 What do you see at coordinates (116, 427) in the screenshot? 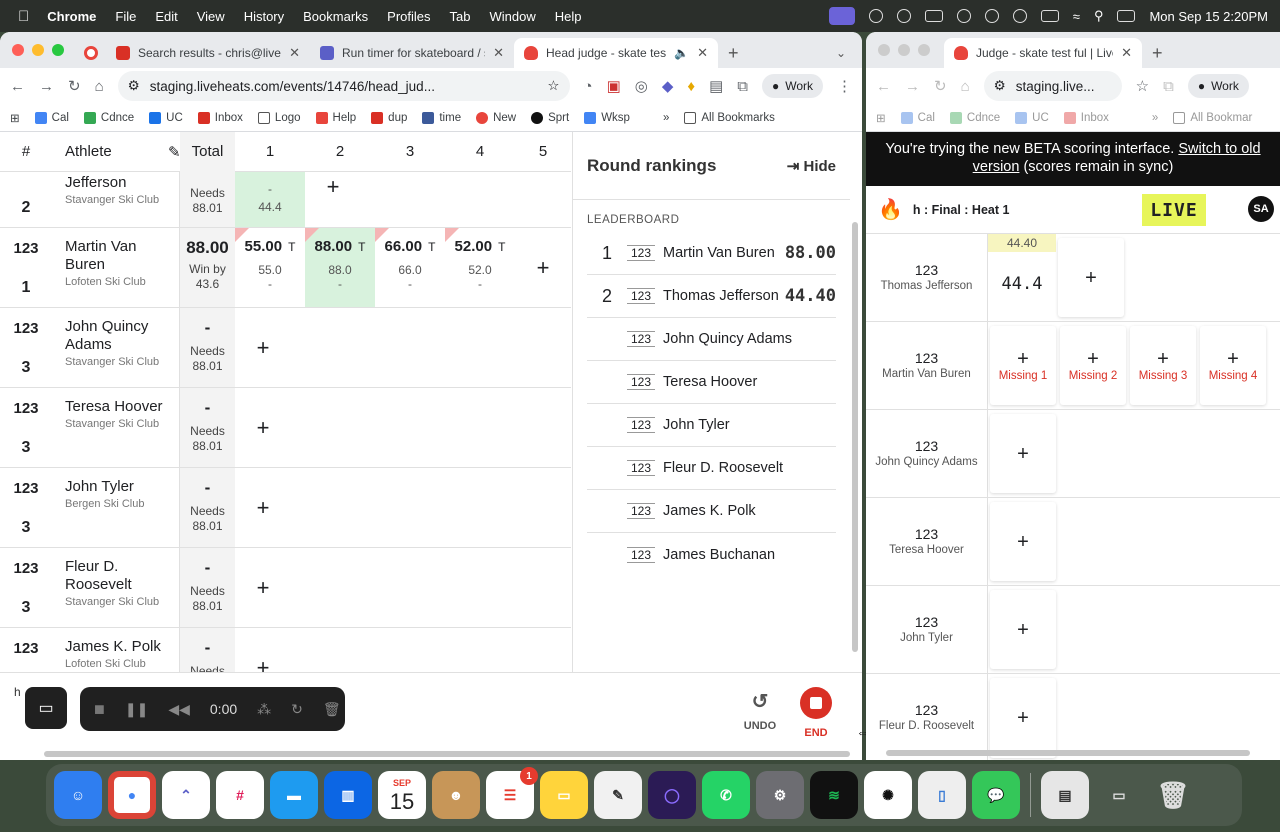
I see `athlete-cell: Teresa Hoover Stavanger Ski Club` at bounding box center [116, 427].